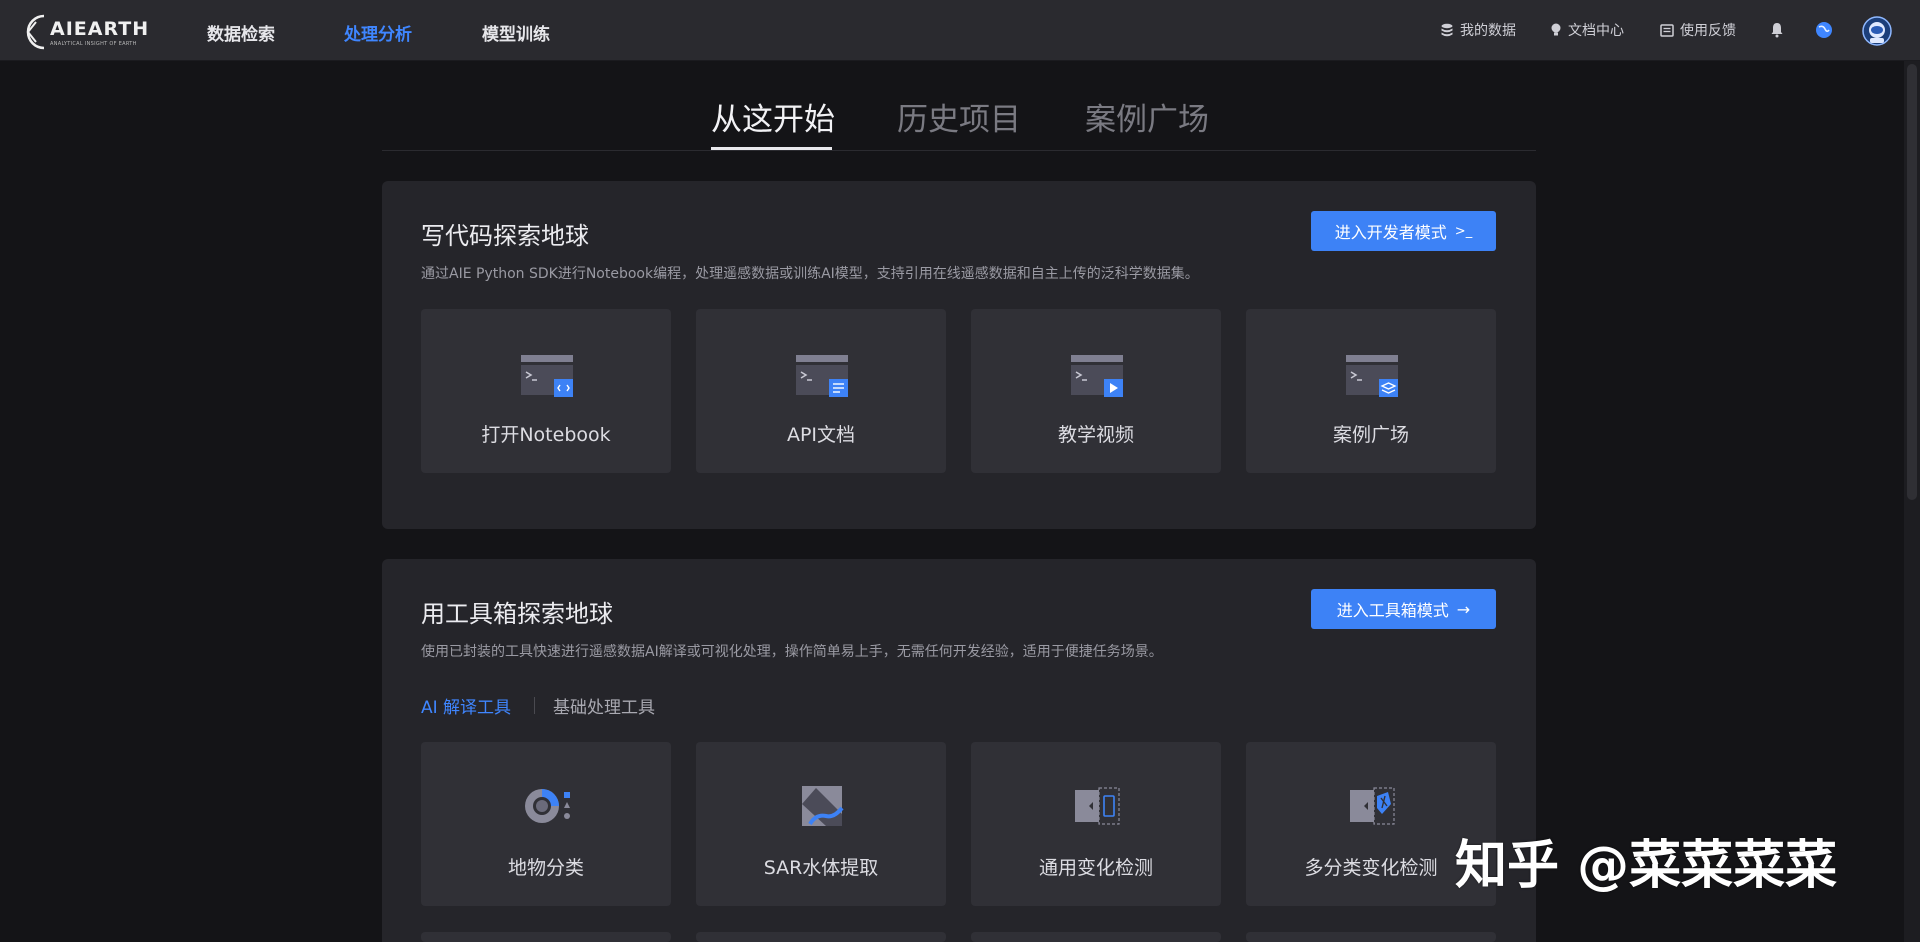 This screenshot has width=1920, height=942. Describe the element at coordinates (1095, 868) in the screenshot. I see `tile-label: 通用变化检测` at that location.